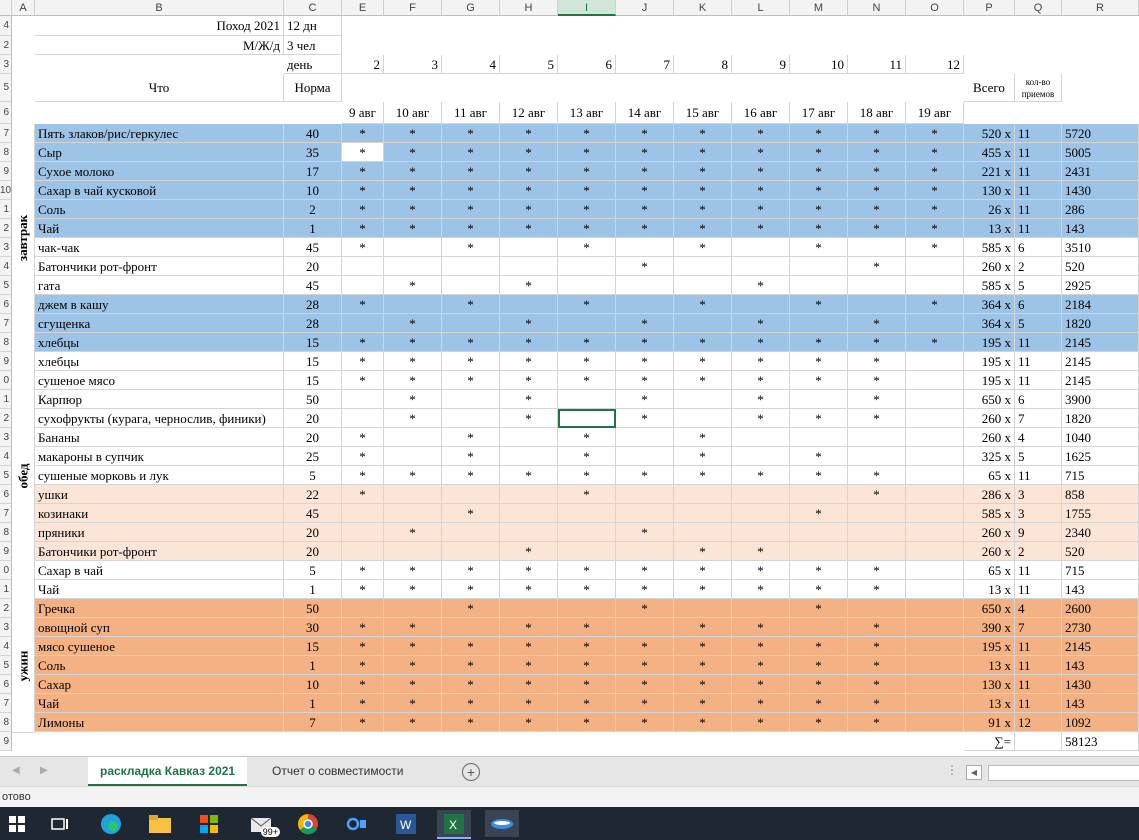 This screenshot has height=840, width=1139. Describe the element at coordinates (1038, 323) in the screenshot. I see `cell-item-count: 5` at that location.